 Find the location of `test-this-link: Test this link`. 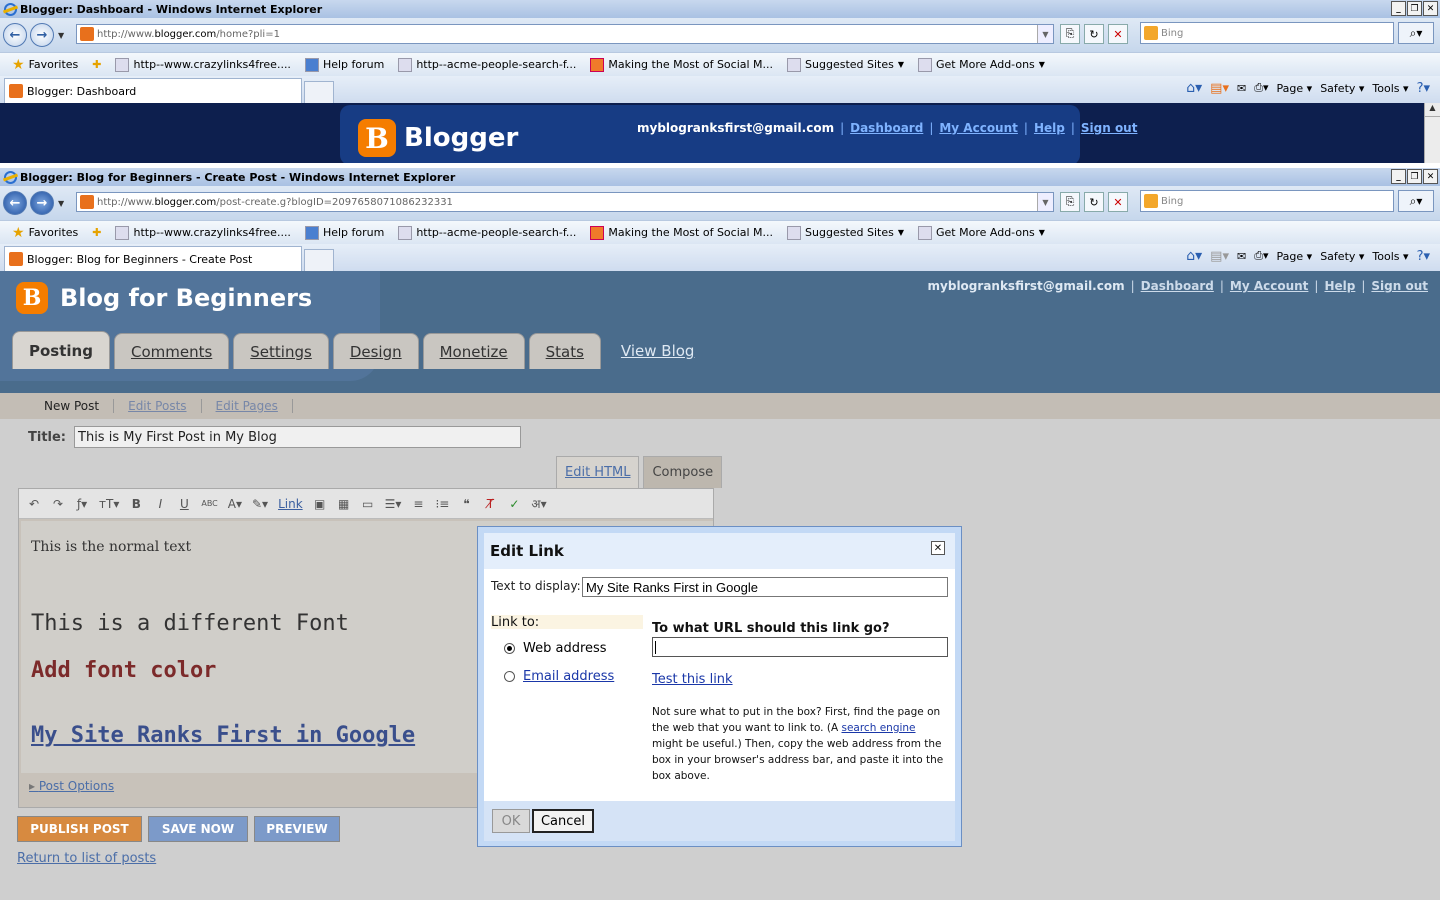

test-this-link: Test this link is located at coordinates (692, 679).